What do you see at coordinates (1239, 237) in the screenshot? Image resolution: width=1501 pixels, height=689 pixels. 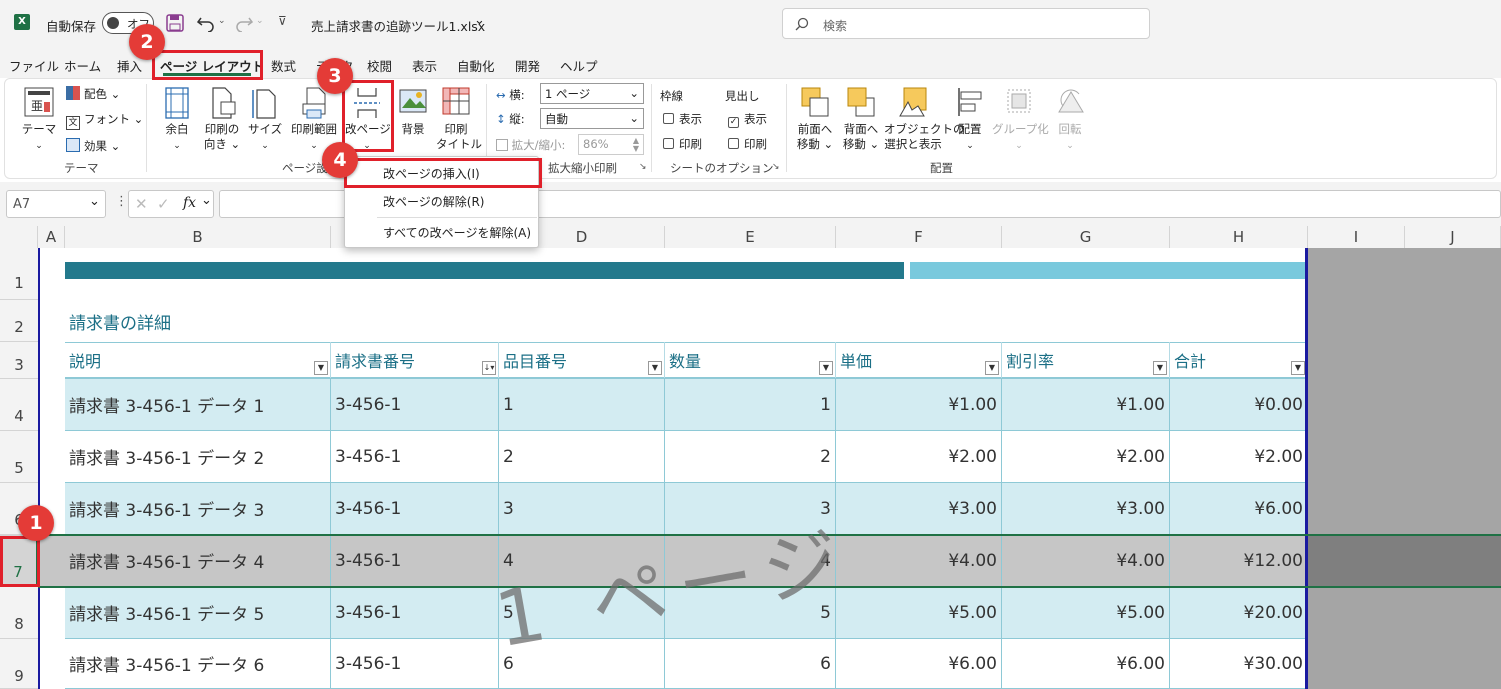 I see `column-header-h: H` at bounding box center [1239, 237].